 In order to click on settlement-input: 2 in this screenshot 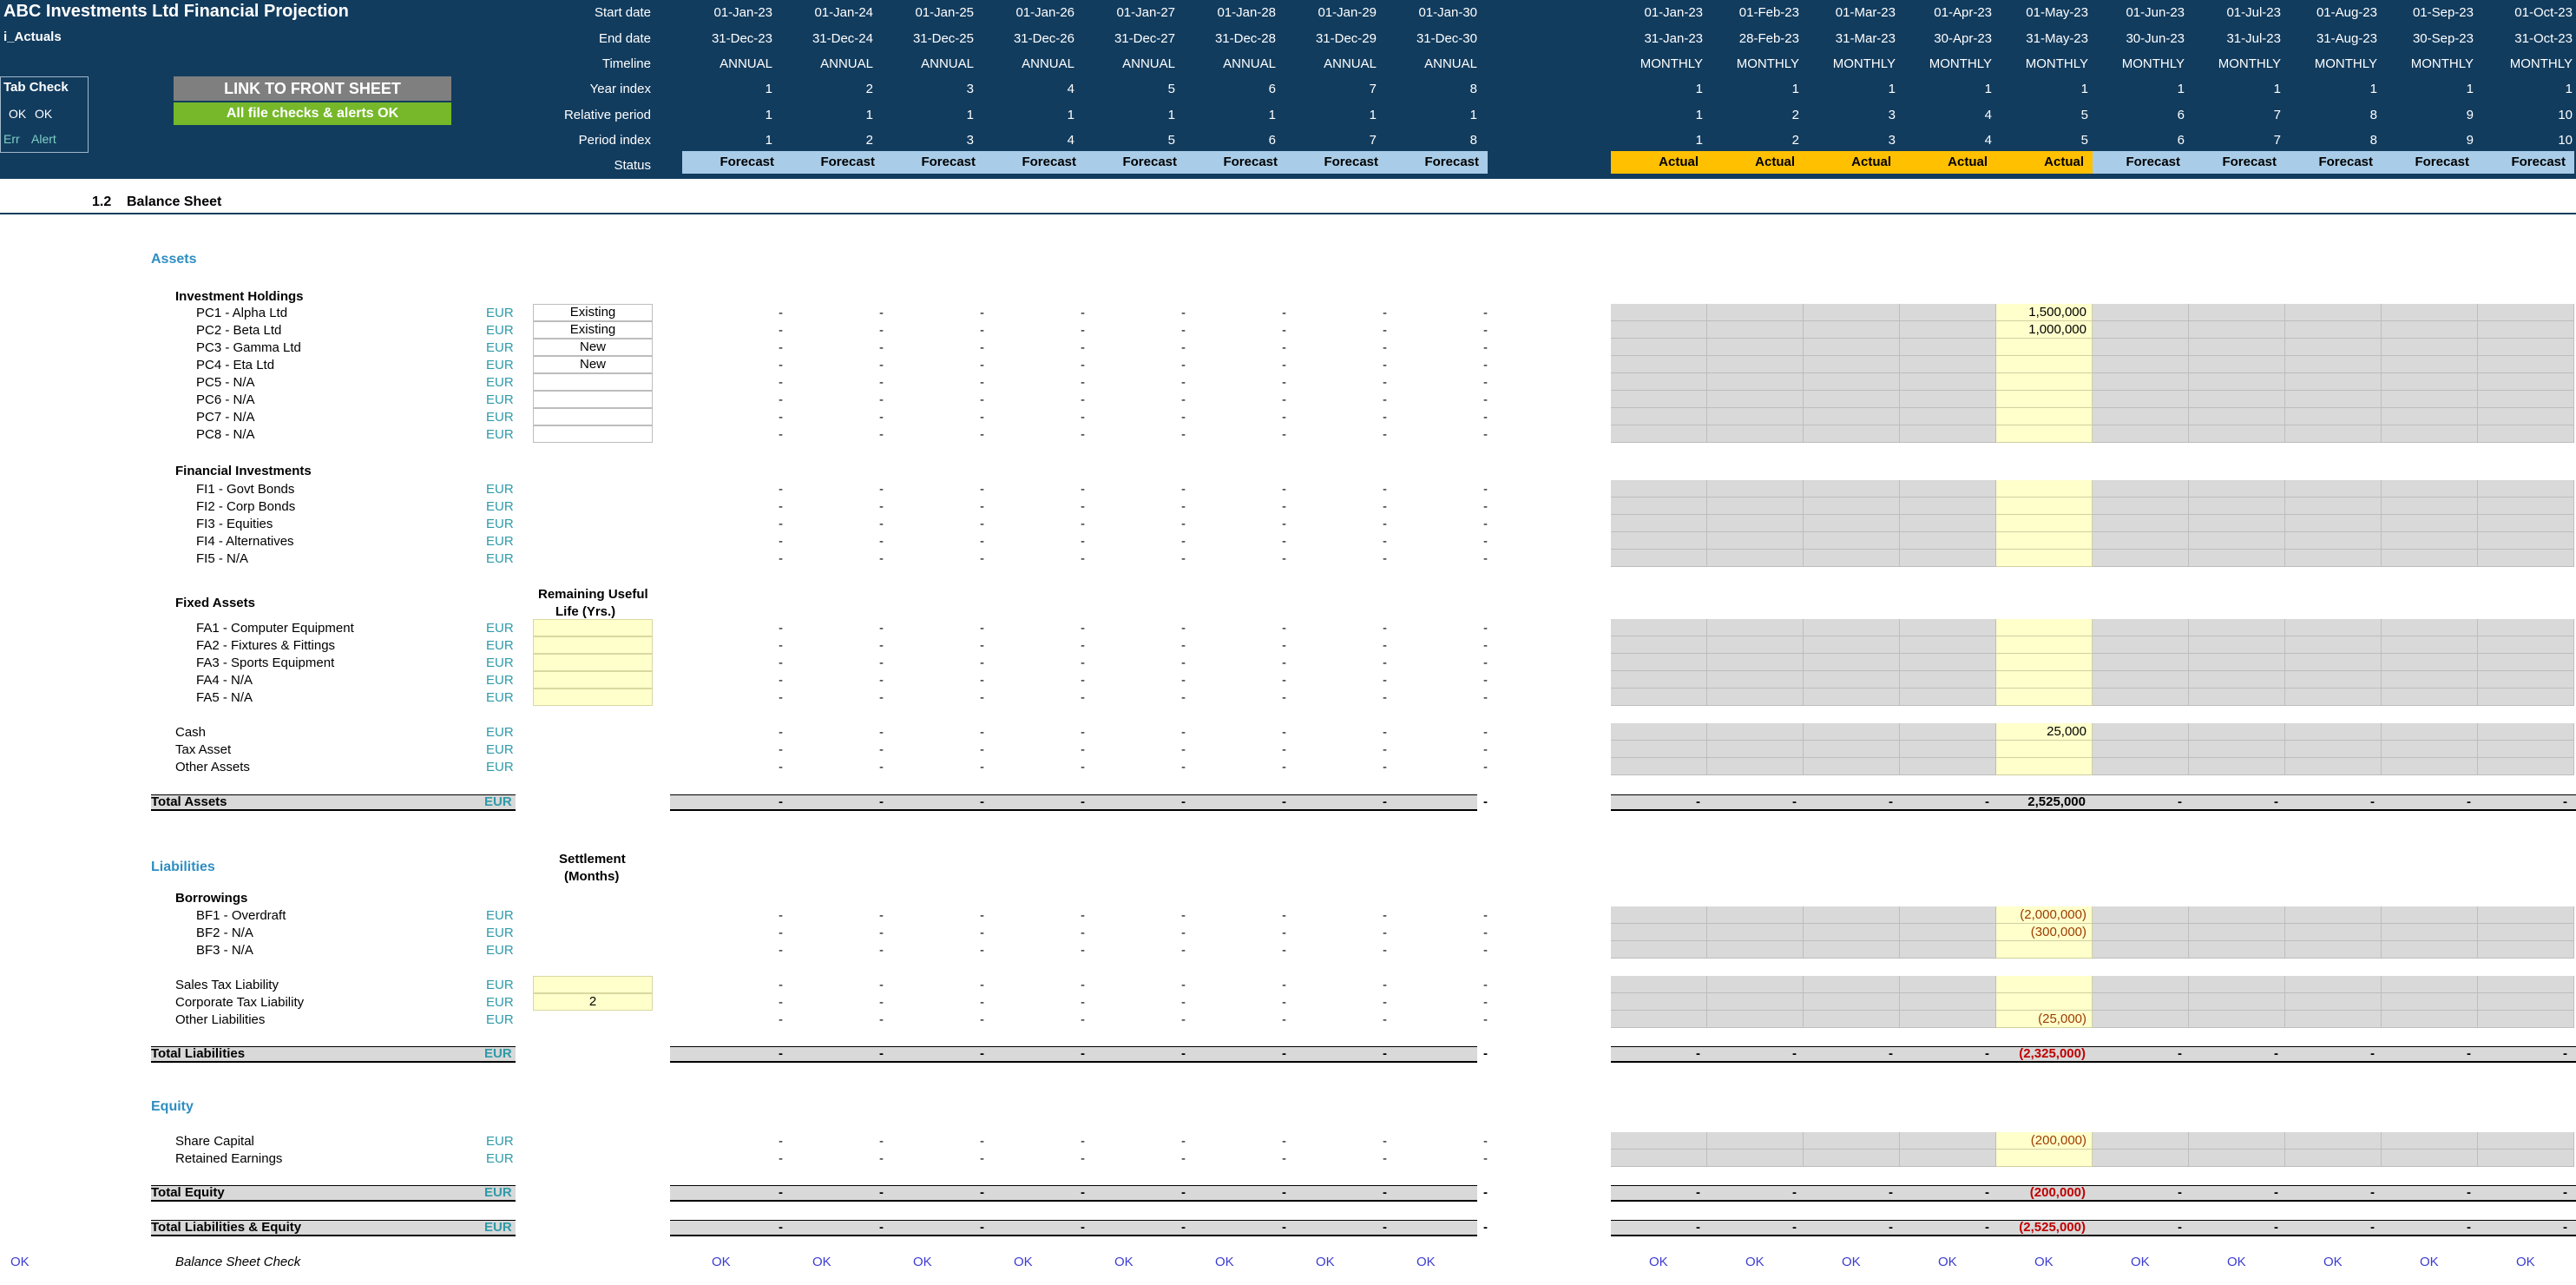, I will do `click(593, 1002)`.